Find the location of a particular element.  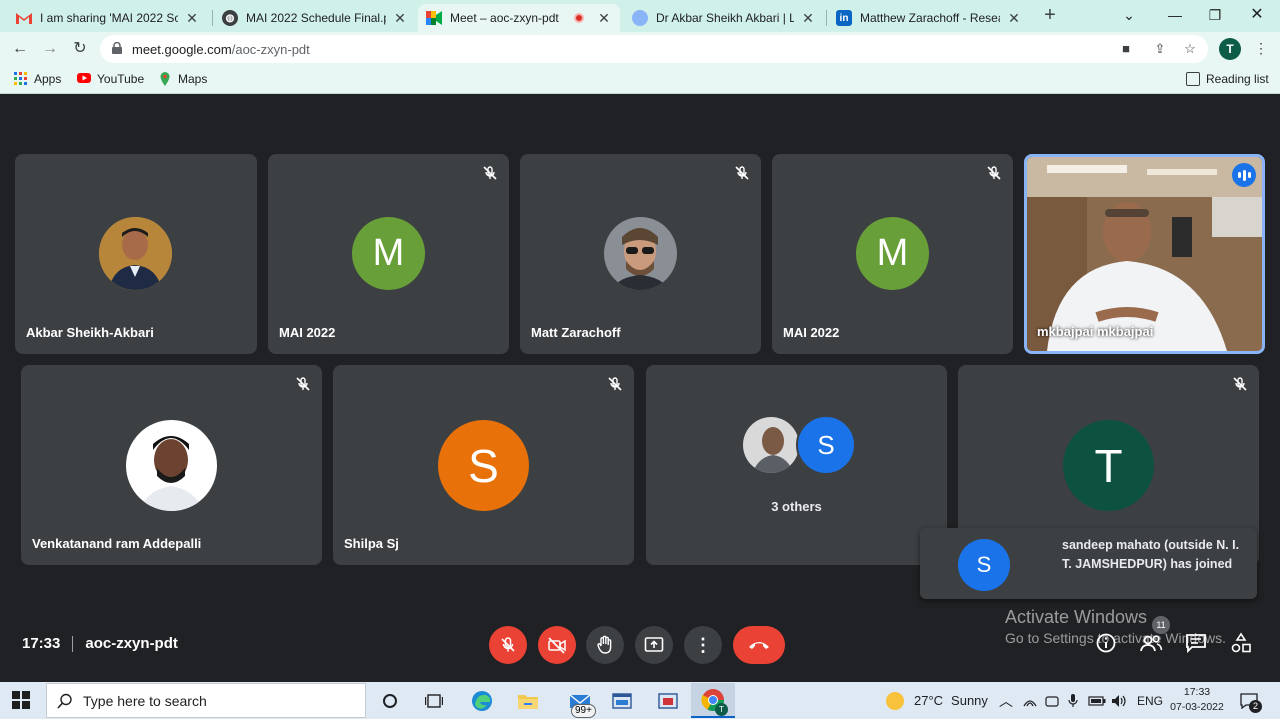

share-icon: ⇪ is located at coordinates (1160, 49).